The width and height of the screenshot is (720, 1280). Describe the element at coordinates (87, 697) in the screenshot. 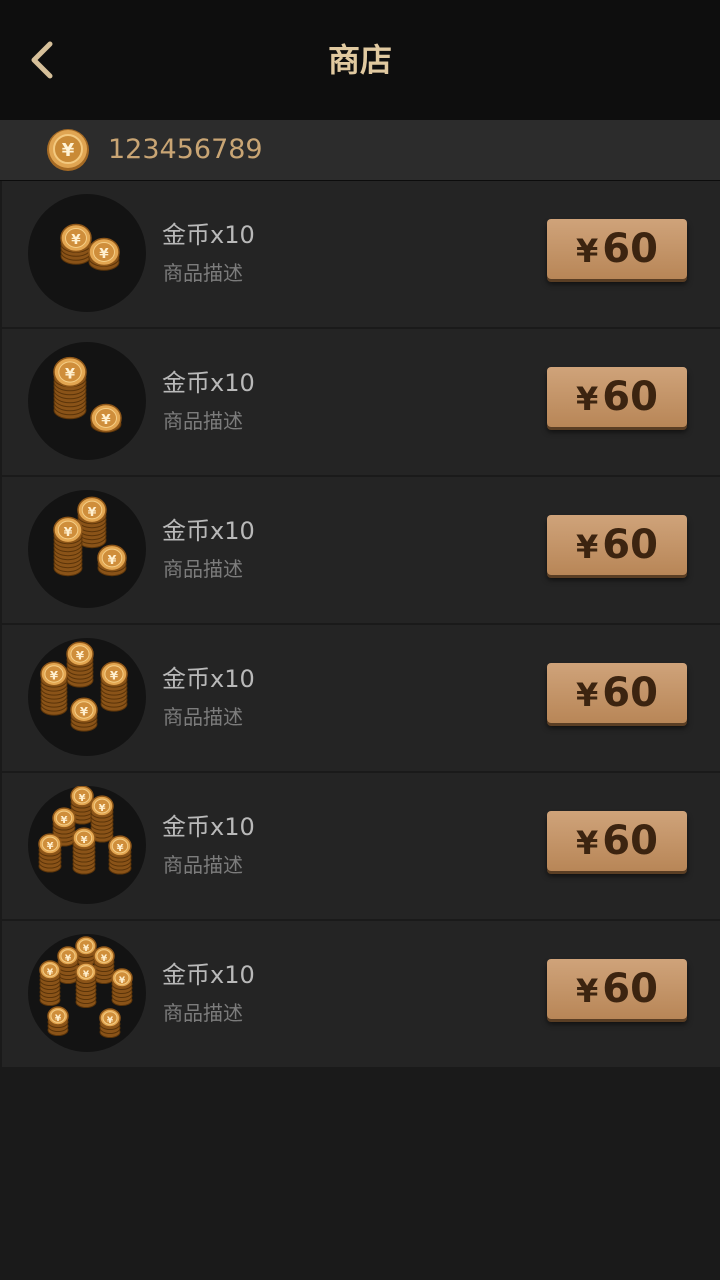

I see `coin-stacks-icon: ¥ ¥ ¥ ¥` at that location.